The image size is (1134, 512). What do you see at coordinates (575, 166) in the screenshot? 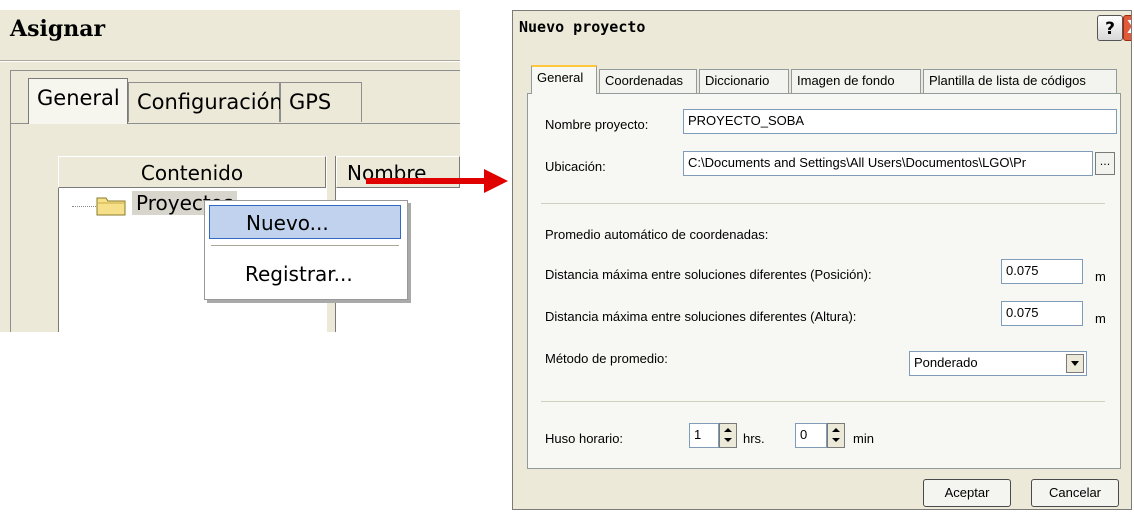
I see `ubicacion-label: Ubicación:` at bounding box center [575, 166].